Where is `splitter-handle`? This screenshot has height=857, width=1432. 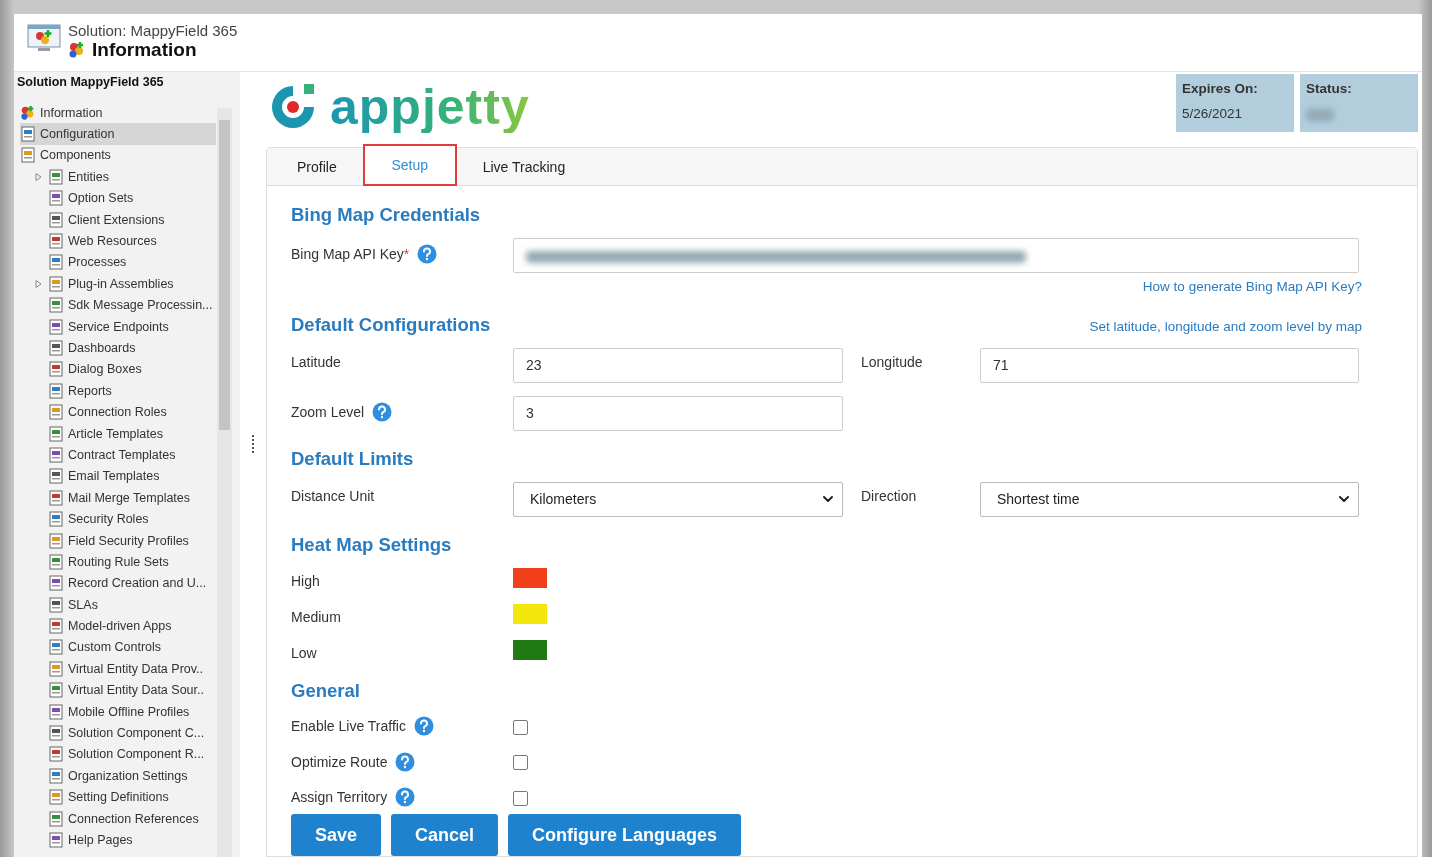 splitter-handle is located at coordinates (253, 444).